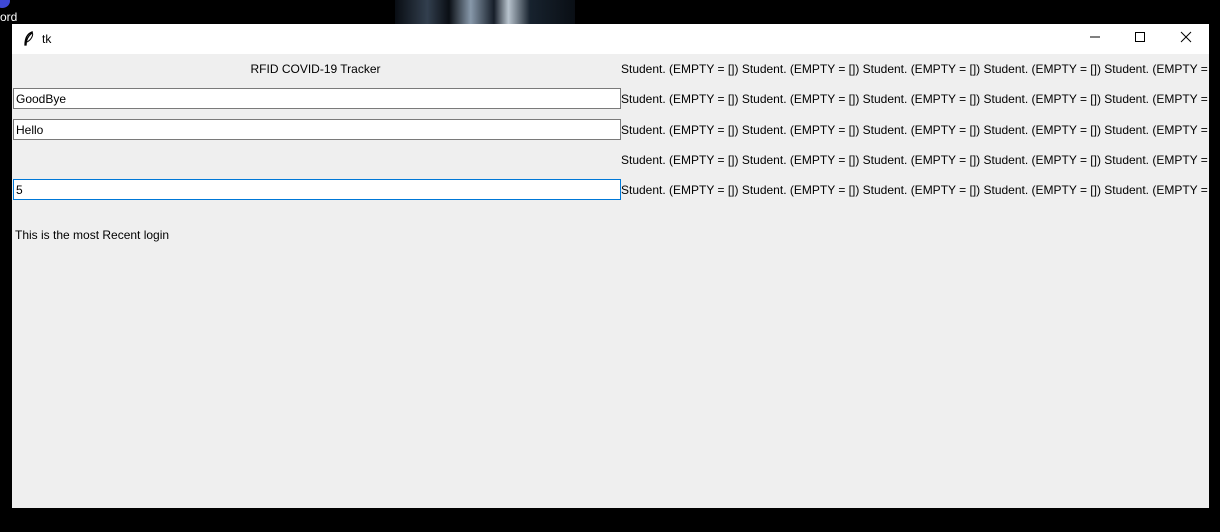 The height and width of the screenshot is (532, 1220). What do you see at coordinates (610, 12) in the screenshot?
I see `desktop-background: ord` at bounding box center [610, 12].